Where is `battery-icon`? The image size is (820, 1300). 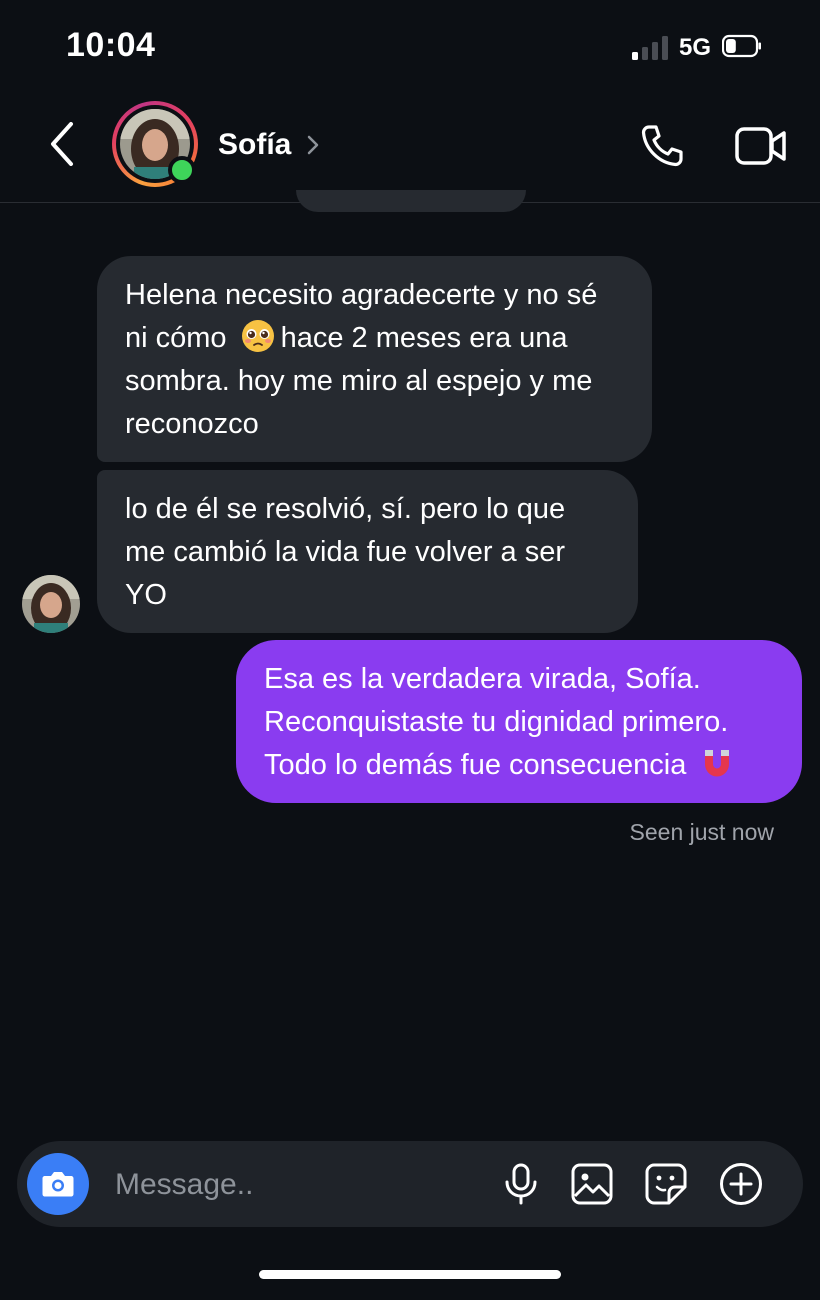
battery-icon is located at coordinates (741, 46).